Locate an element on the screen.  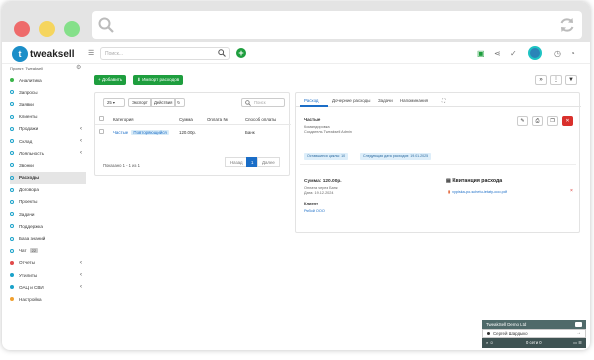
menu-toggle-icon: ☰ is located at coordinates (91, 53).